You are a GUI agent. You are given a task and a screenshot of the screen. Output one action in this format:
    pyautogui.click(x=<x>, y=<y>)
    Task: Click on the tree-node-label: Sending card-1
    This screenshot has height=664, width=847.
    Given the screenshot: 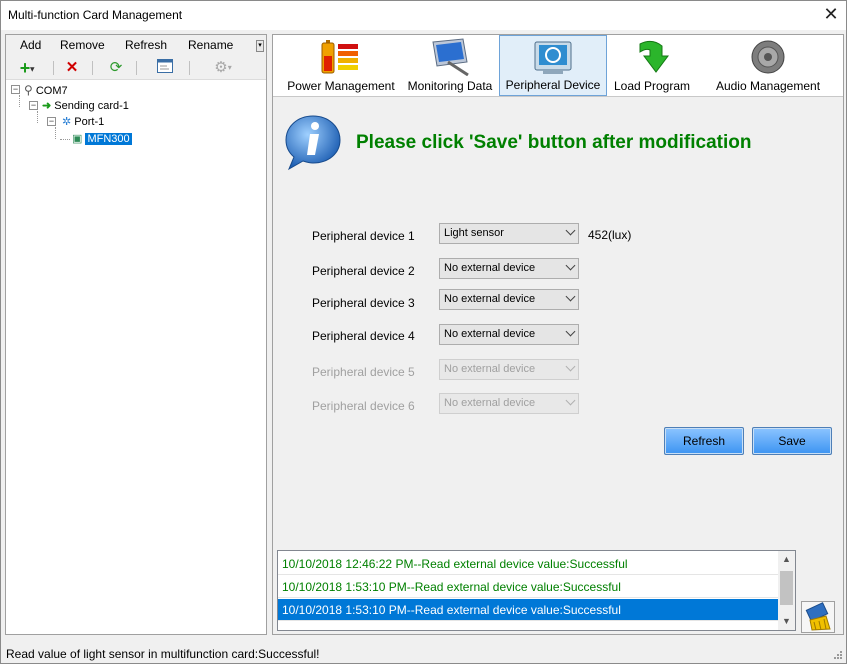 What is the action you would take?
    pyautogui.click(x=91, y=106)
    